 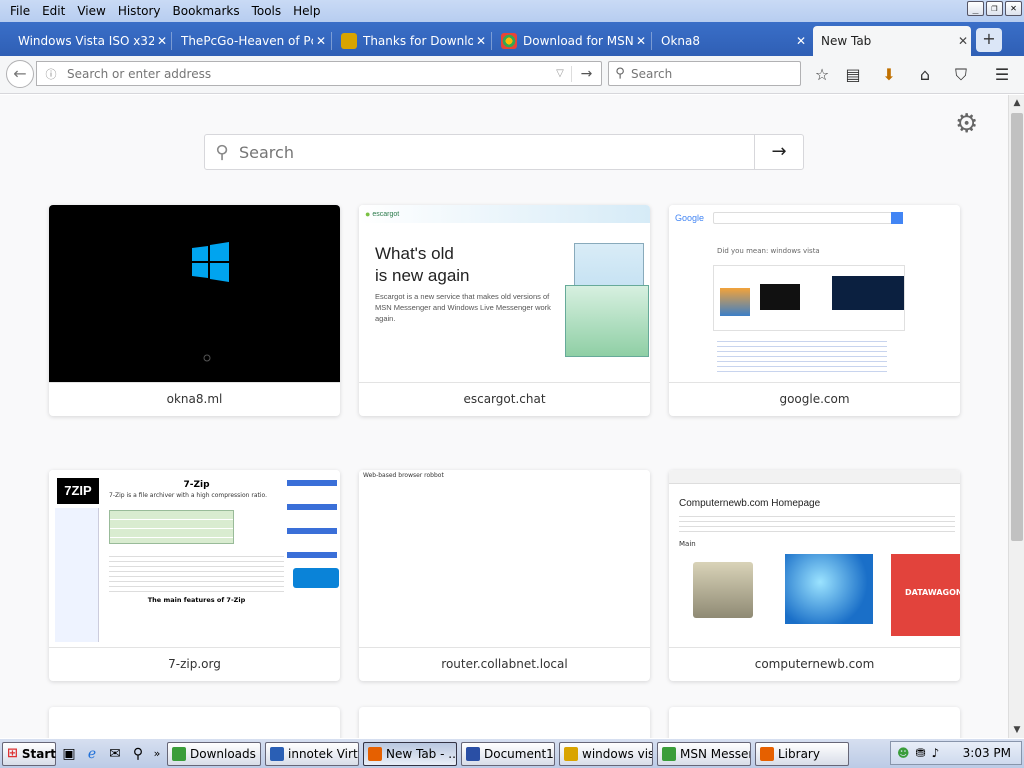 I want to click on menu-file: File, so click(x=20, y=11).